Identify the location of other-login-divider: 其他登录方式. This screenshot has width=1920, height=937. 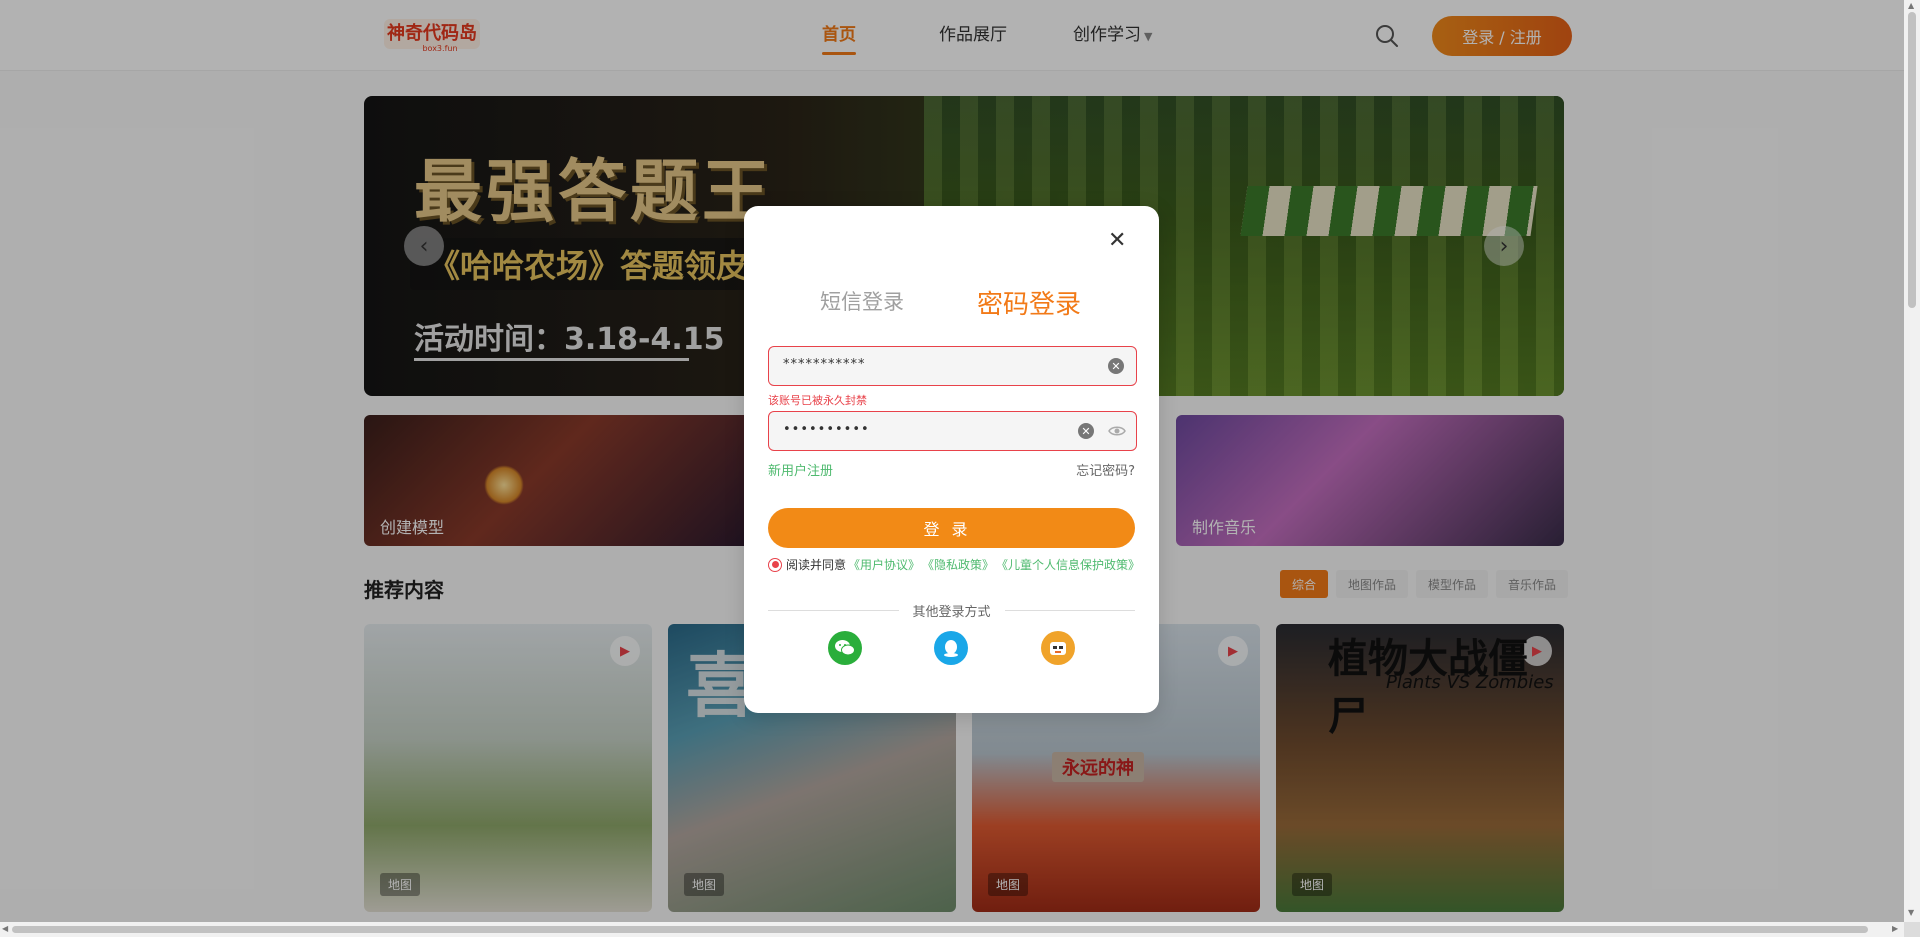
(952, 610).